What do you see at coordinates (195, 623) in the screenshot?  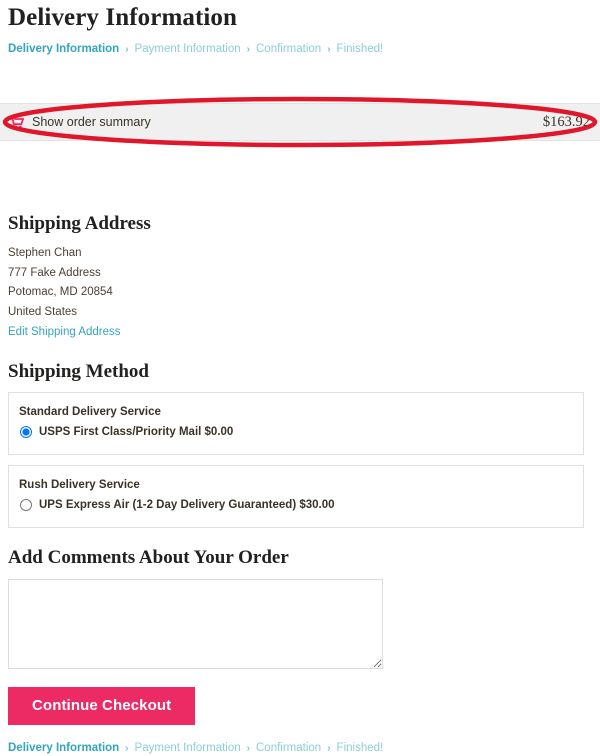 I see `order-comments-input` at bounding box center [195, 623].